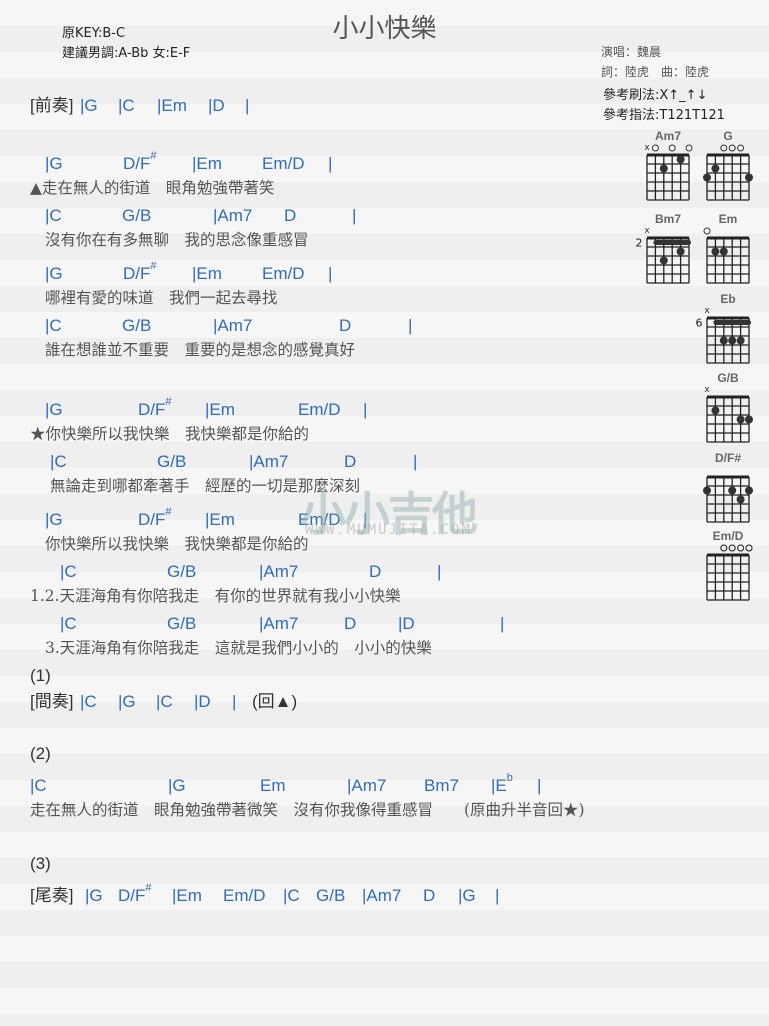  I want to click on finger-pattern: 參考指法:T121T121, so click(664, 115).